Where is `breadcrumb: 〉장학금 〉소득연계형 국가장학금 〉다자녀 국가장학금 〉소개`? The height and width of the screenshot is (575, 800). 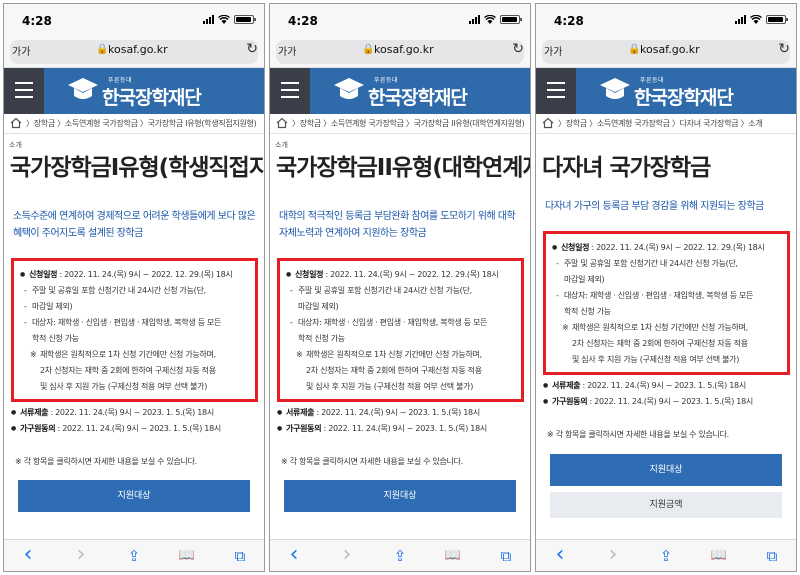
breadcrumb: 〉장학금 〉소득연계형 국가장학금 〉다자녀 국가장학금 〉소개 is located at coordinates (666, 124).